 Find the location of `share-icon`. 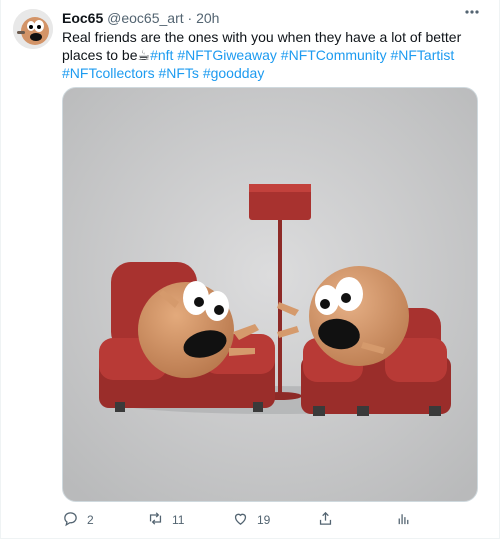

share-icon is located at coordinates (325, 520).